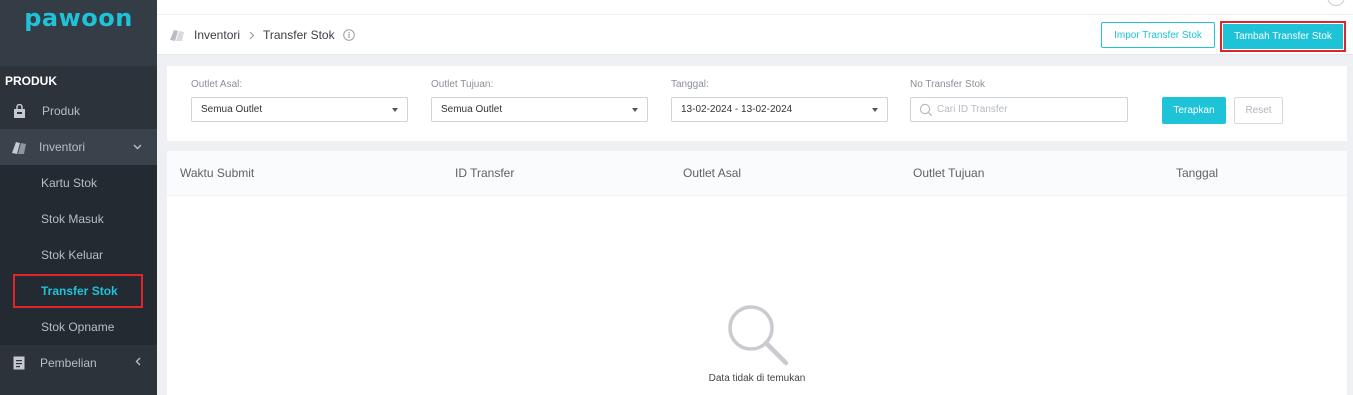  Describe the element at coordinates (462, 84) in the screenshot. I see `outlet-tujuan-label: Outlet Tujuan:` at that location.